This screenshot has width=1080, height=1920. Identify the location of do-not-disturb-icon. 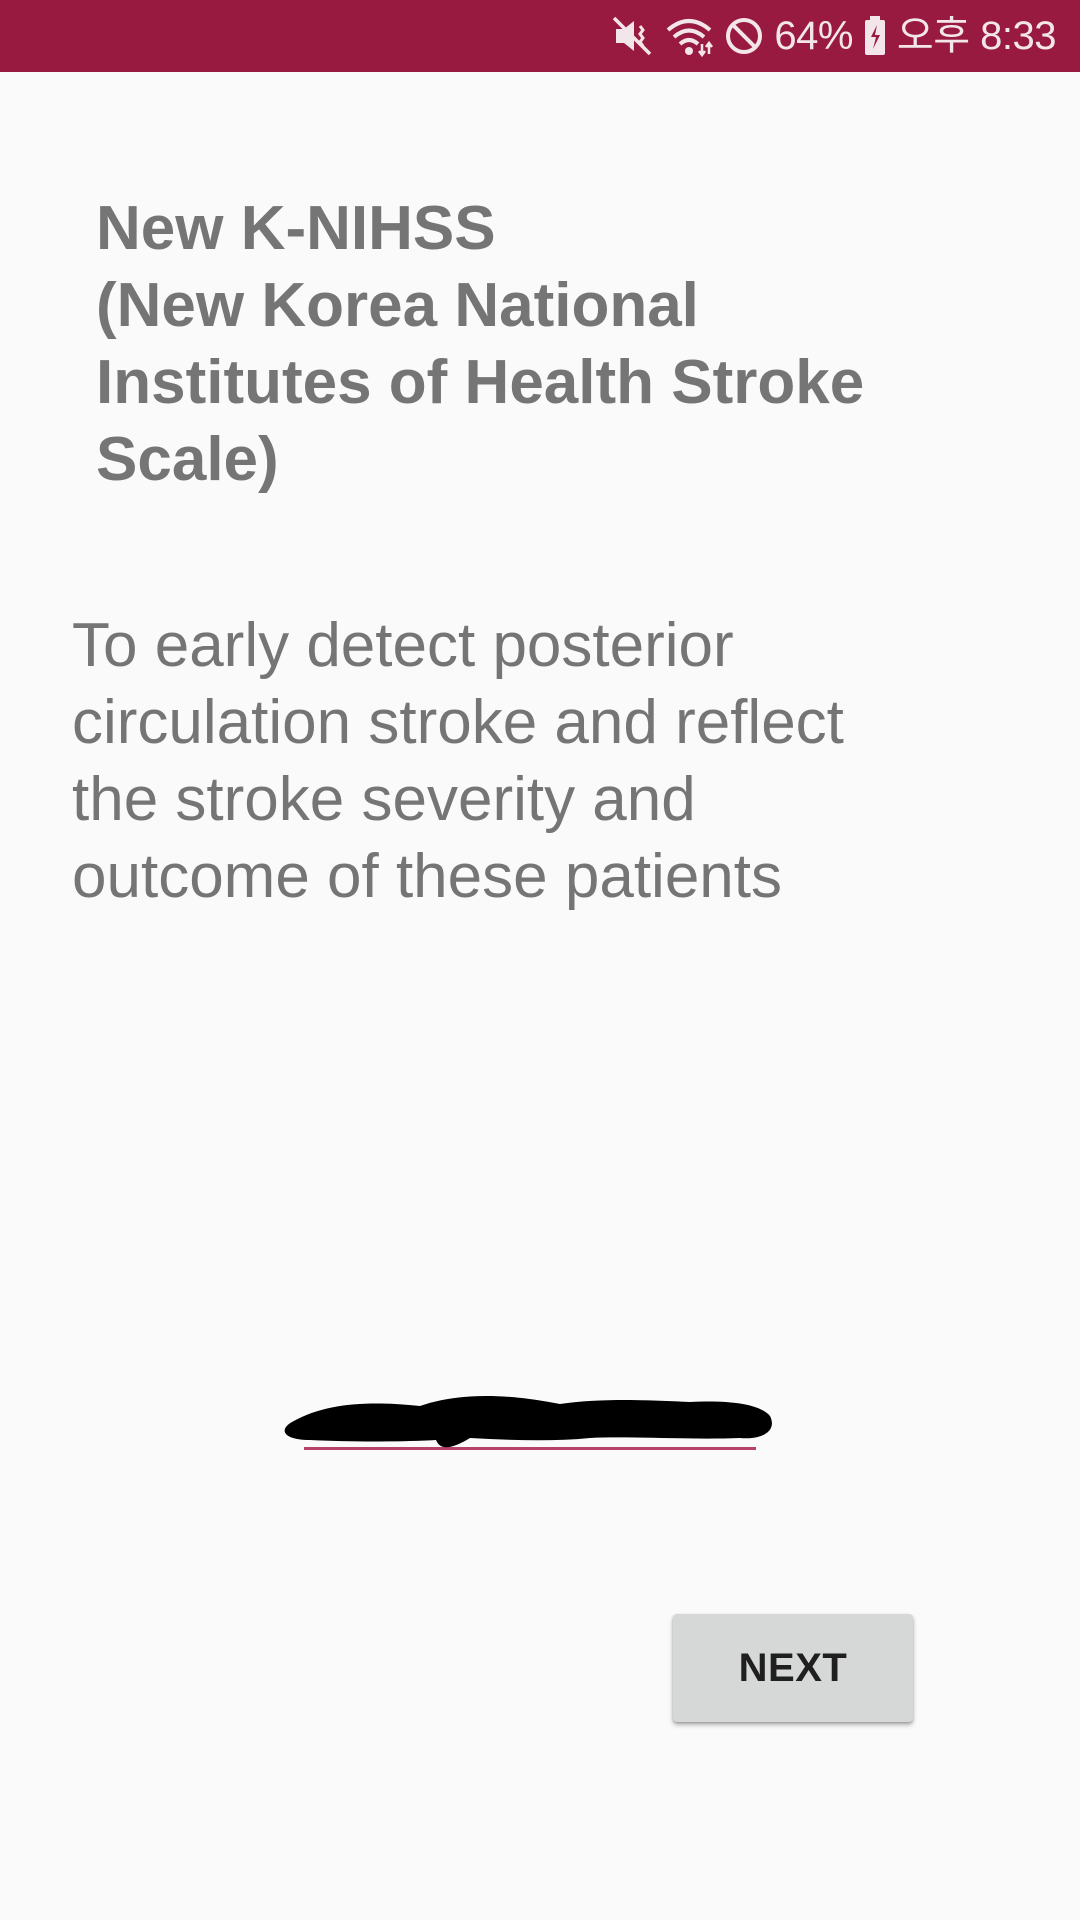
(744, 36).